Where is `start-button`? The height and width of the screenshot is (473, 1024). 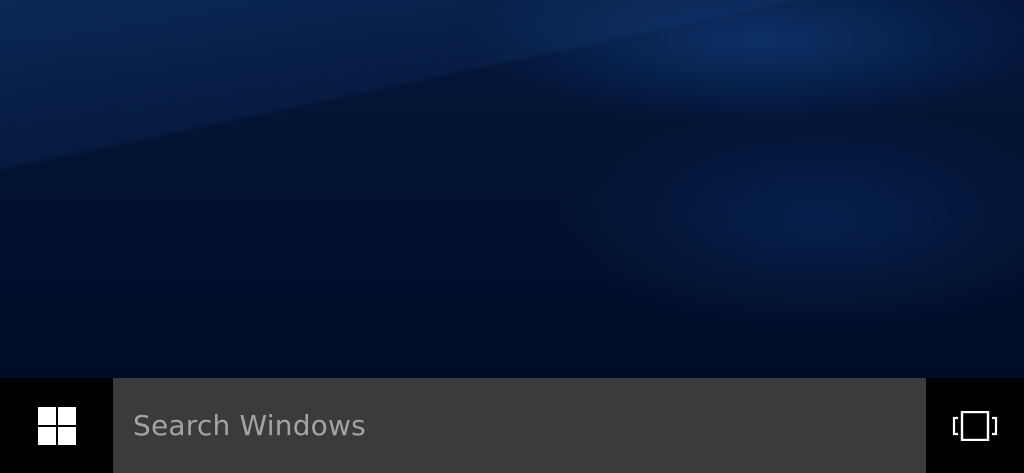
start-button is located at coordinates (56, 425).